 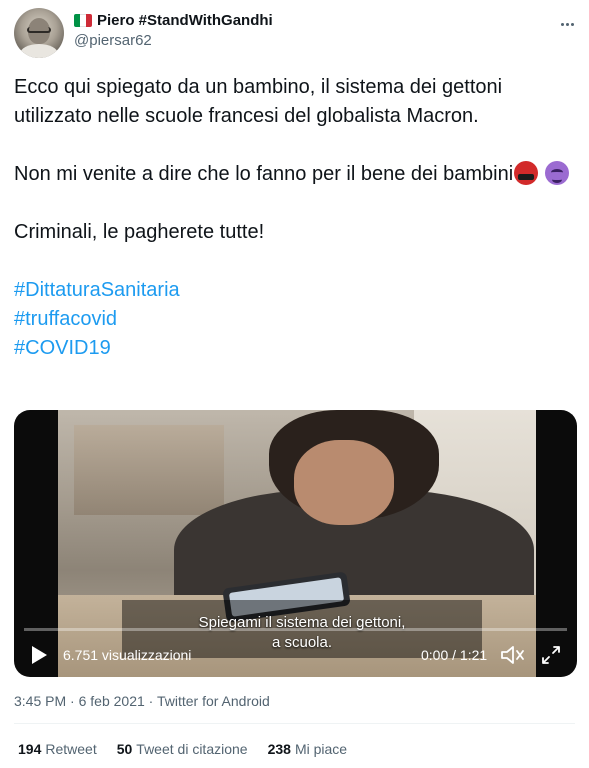 What do you see at coordinates (294, 723) in the screenshot?
I see `divider` at bounding box center [294, 723].